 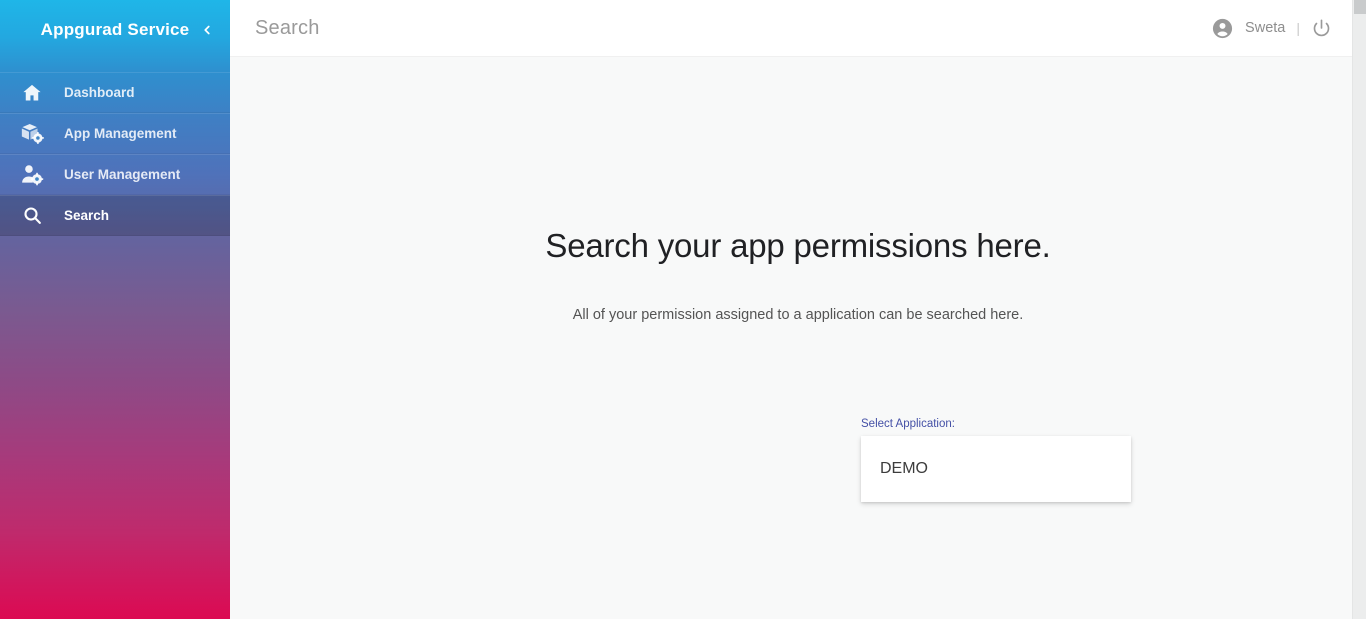 What do you see at coordinates (32, 175) in the screenshot?
I see `user-gear-icon` at bounding box center [32, 175].